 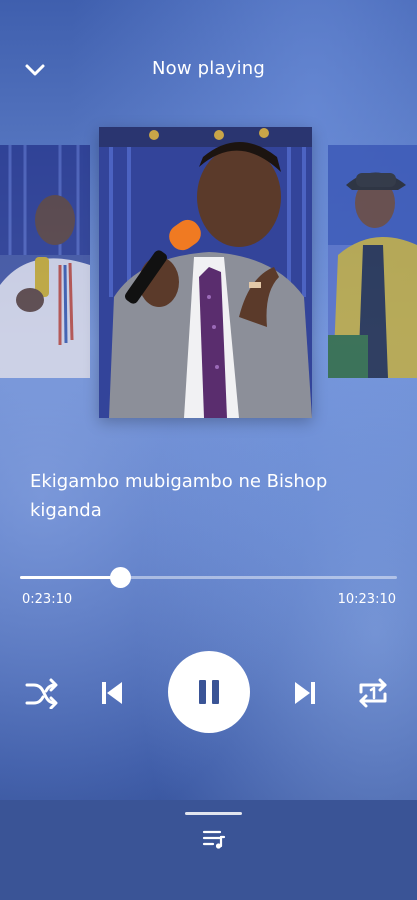 I want to click on queue-music-icon, so click(x=214, y=839).